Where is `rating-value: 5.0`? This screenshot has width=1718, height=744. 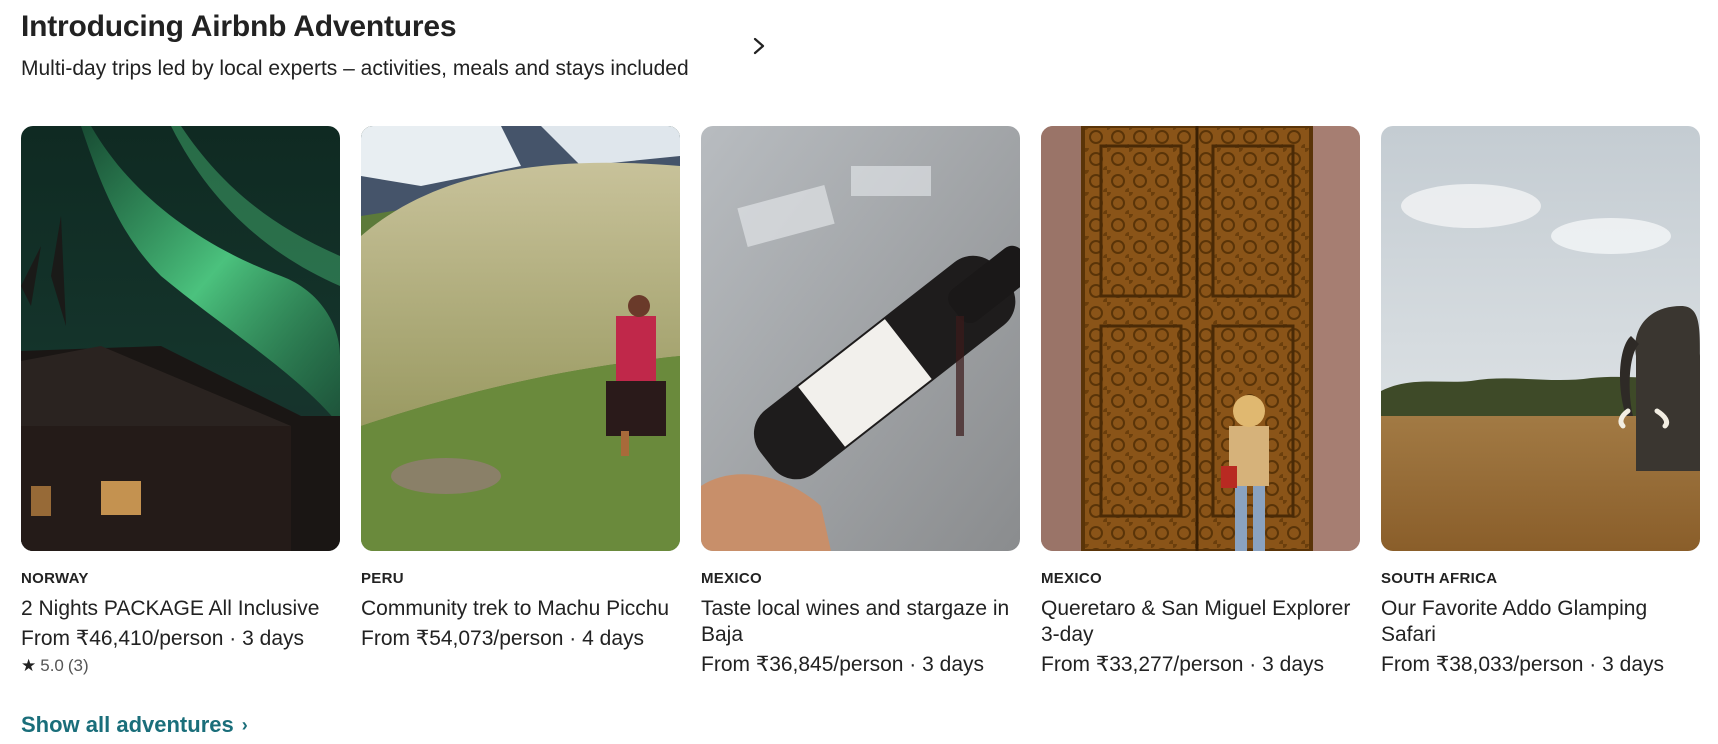
rating-value: 5.0 is located at coordinates (52, 665).